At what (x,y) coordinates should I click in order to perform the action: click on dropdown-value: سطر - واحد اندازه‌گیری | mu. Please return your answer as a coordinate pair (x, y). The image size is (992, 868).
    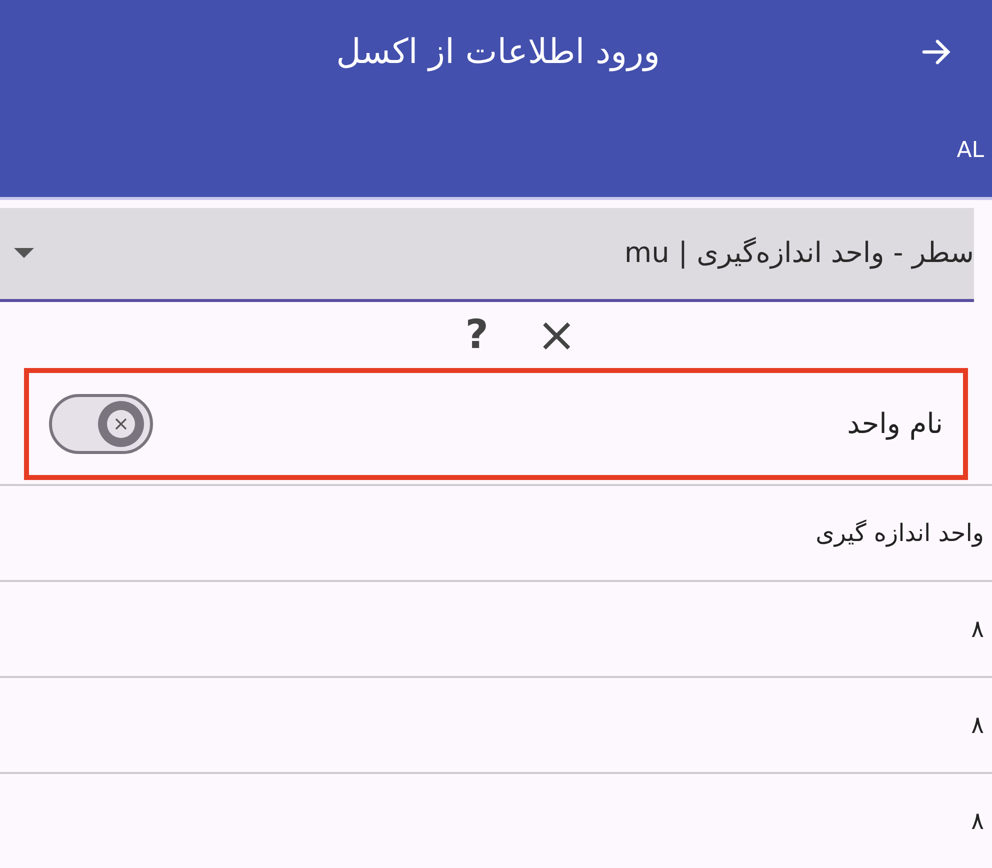
    Looking at the image, I should click on (799, 253).